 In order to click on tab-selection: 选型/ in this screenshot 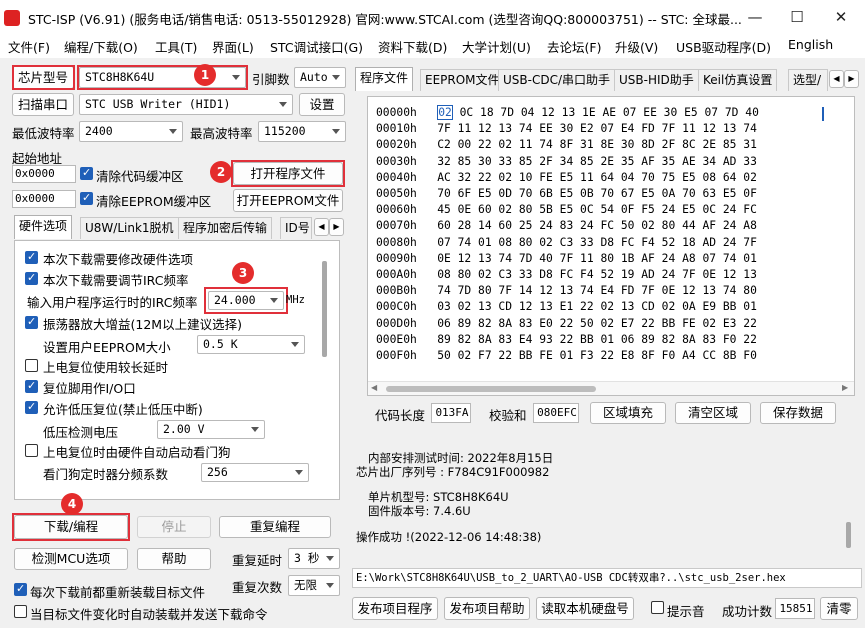, I will do `click(808, 80)`.